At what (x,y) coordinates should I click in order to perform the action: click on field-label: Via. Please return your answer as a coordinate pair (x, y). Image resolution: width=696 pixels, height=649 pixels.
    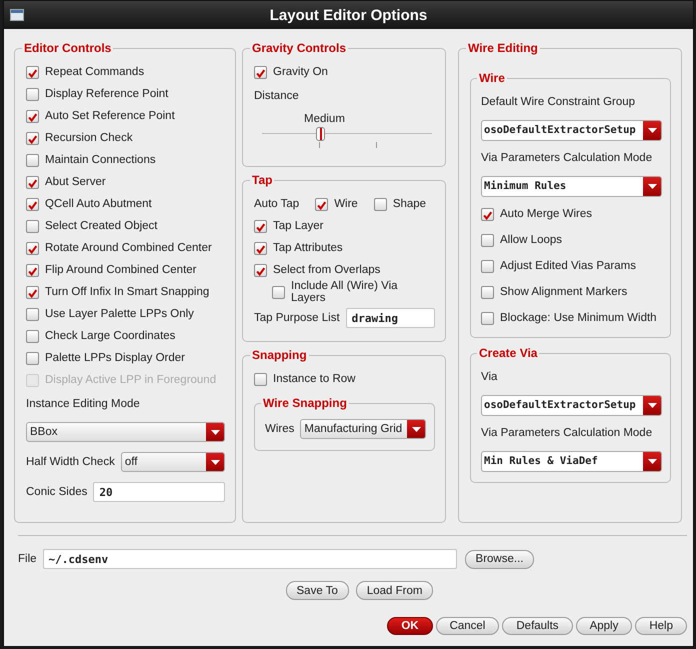
    Looking at the image, I should click on (489, 377).